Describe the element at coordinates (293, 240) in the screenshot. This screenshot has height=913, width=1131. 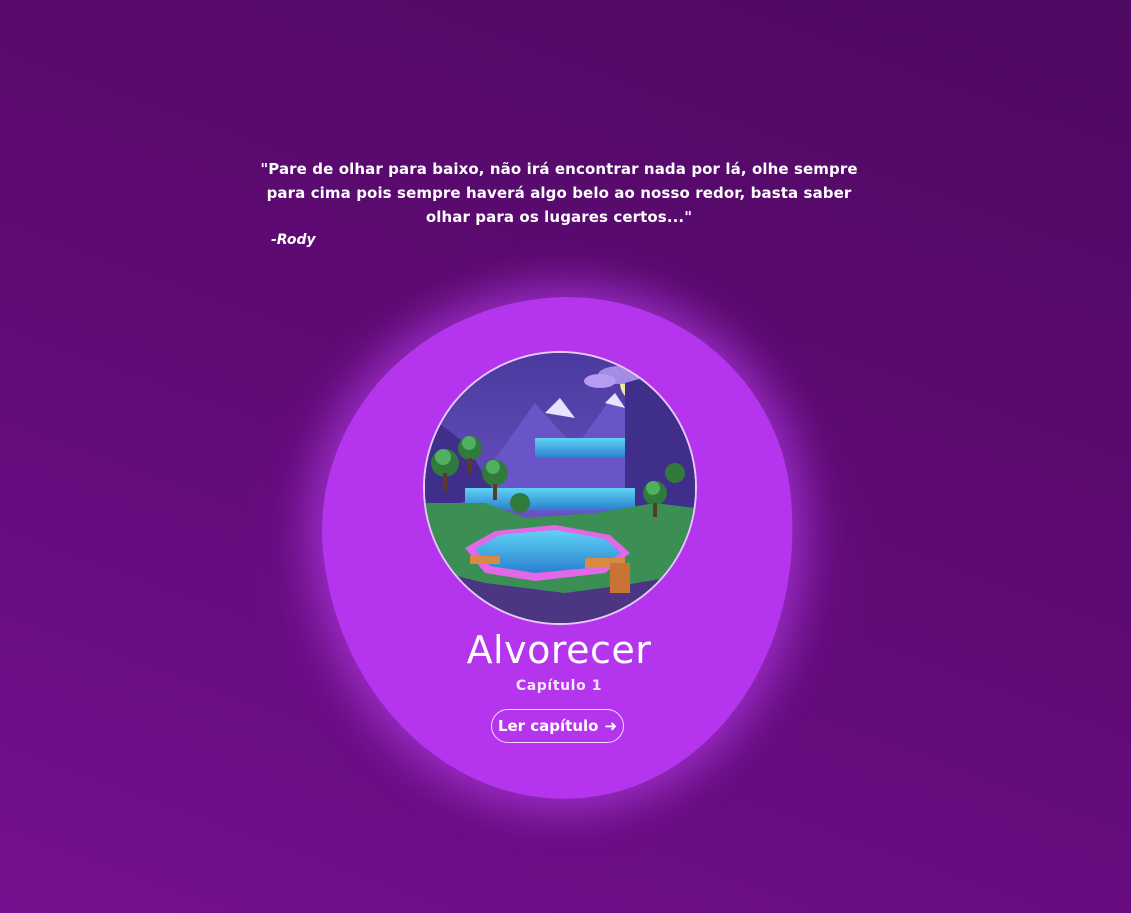
I see `quote-author: -Rody` at that location.